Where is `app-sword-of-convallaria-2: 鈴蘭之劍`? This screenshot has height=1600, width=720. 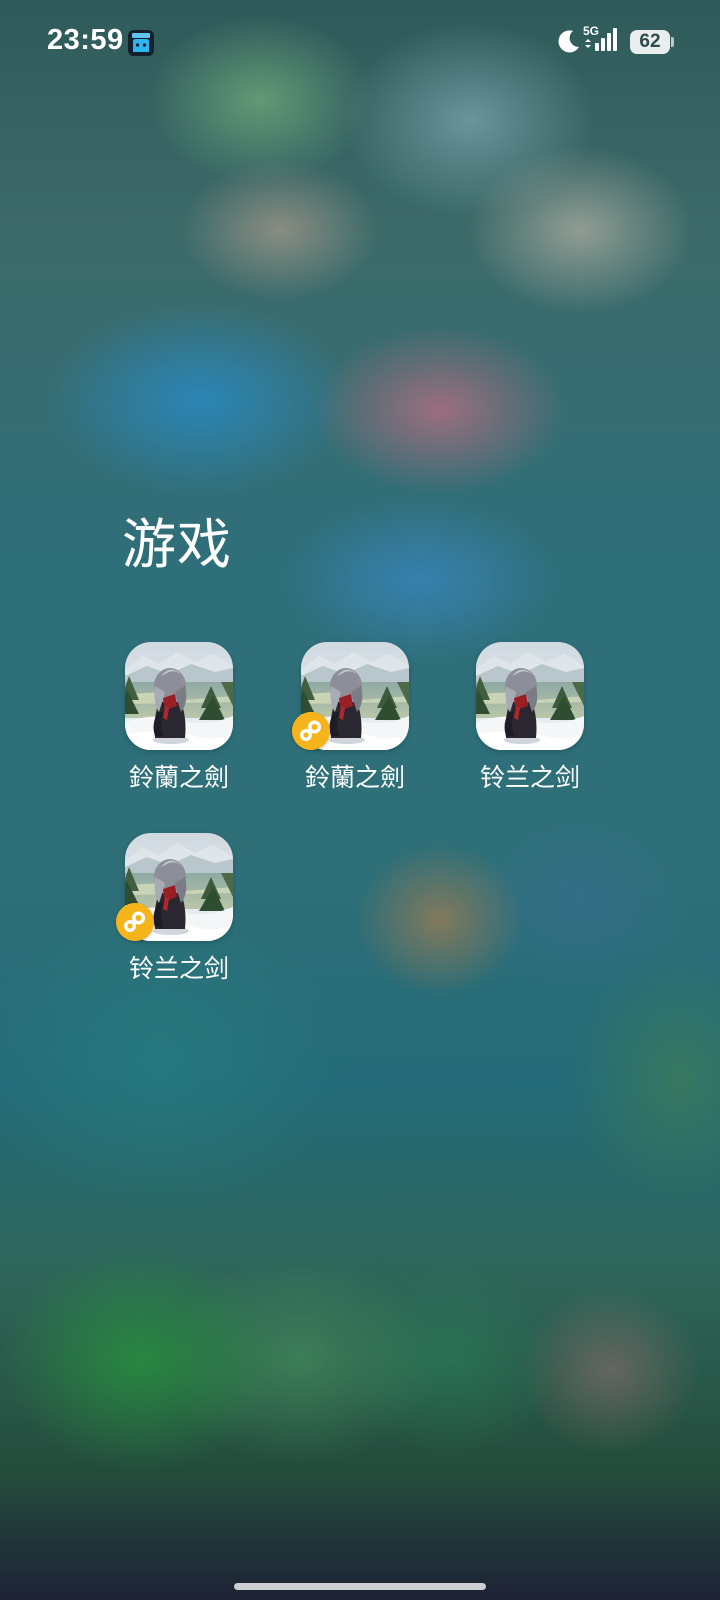
app-sword-of-convallaria-2: 鈴蘭之劍 is located at coordinates (355, 727).